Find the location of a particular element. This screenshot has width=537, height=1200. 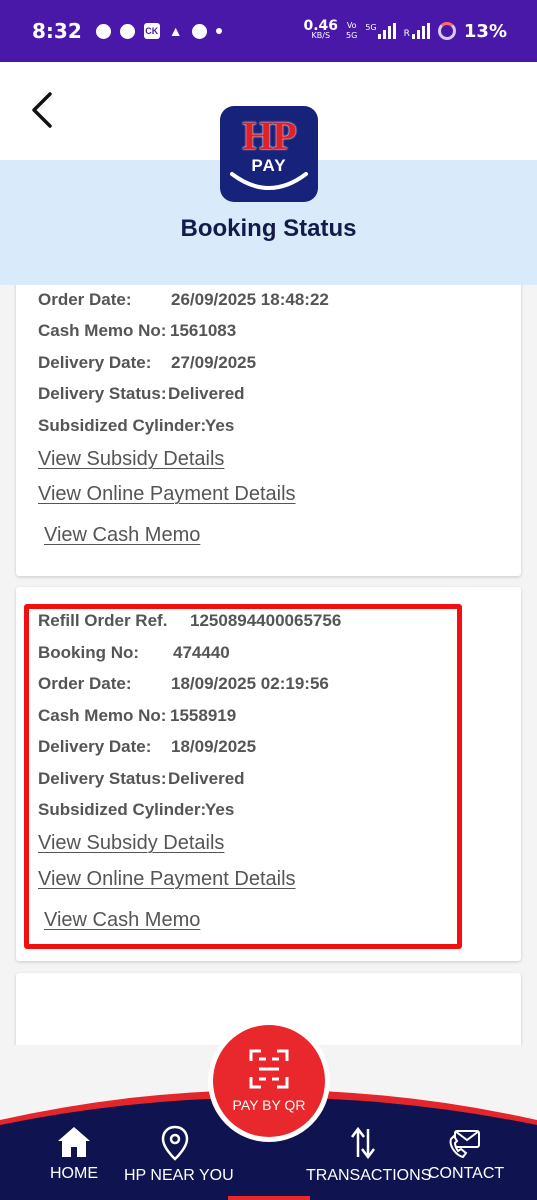

nav-transactions: TRANSACTIONS is located at coordinates (368, 1155).